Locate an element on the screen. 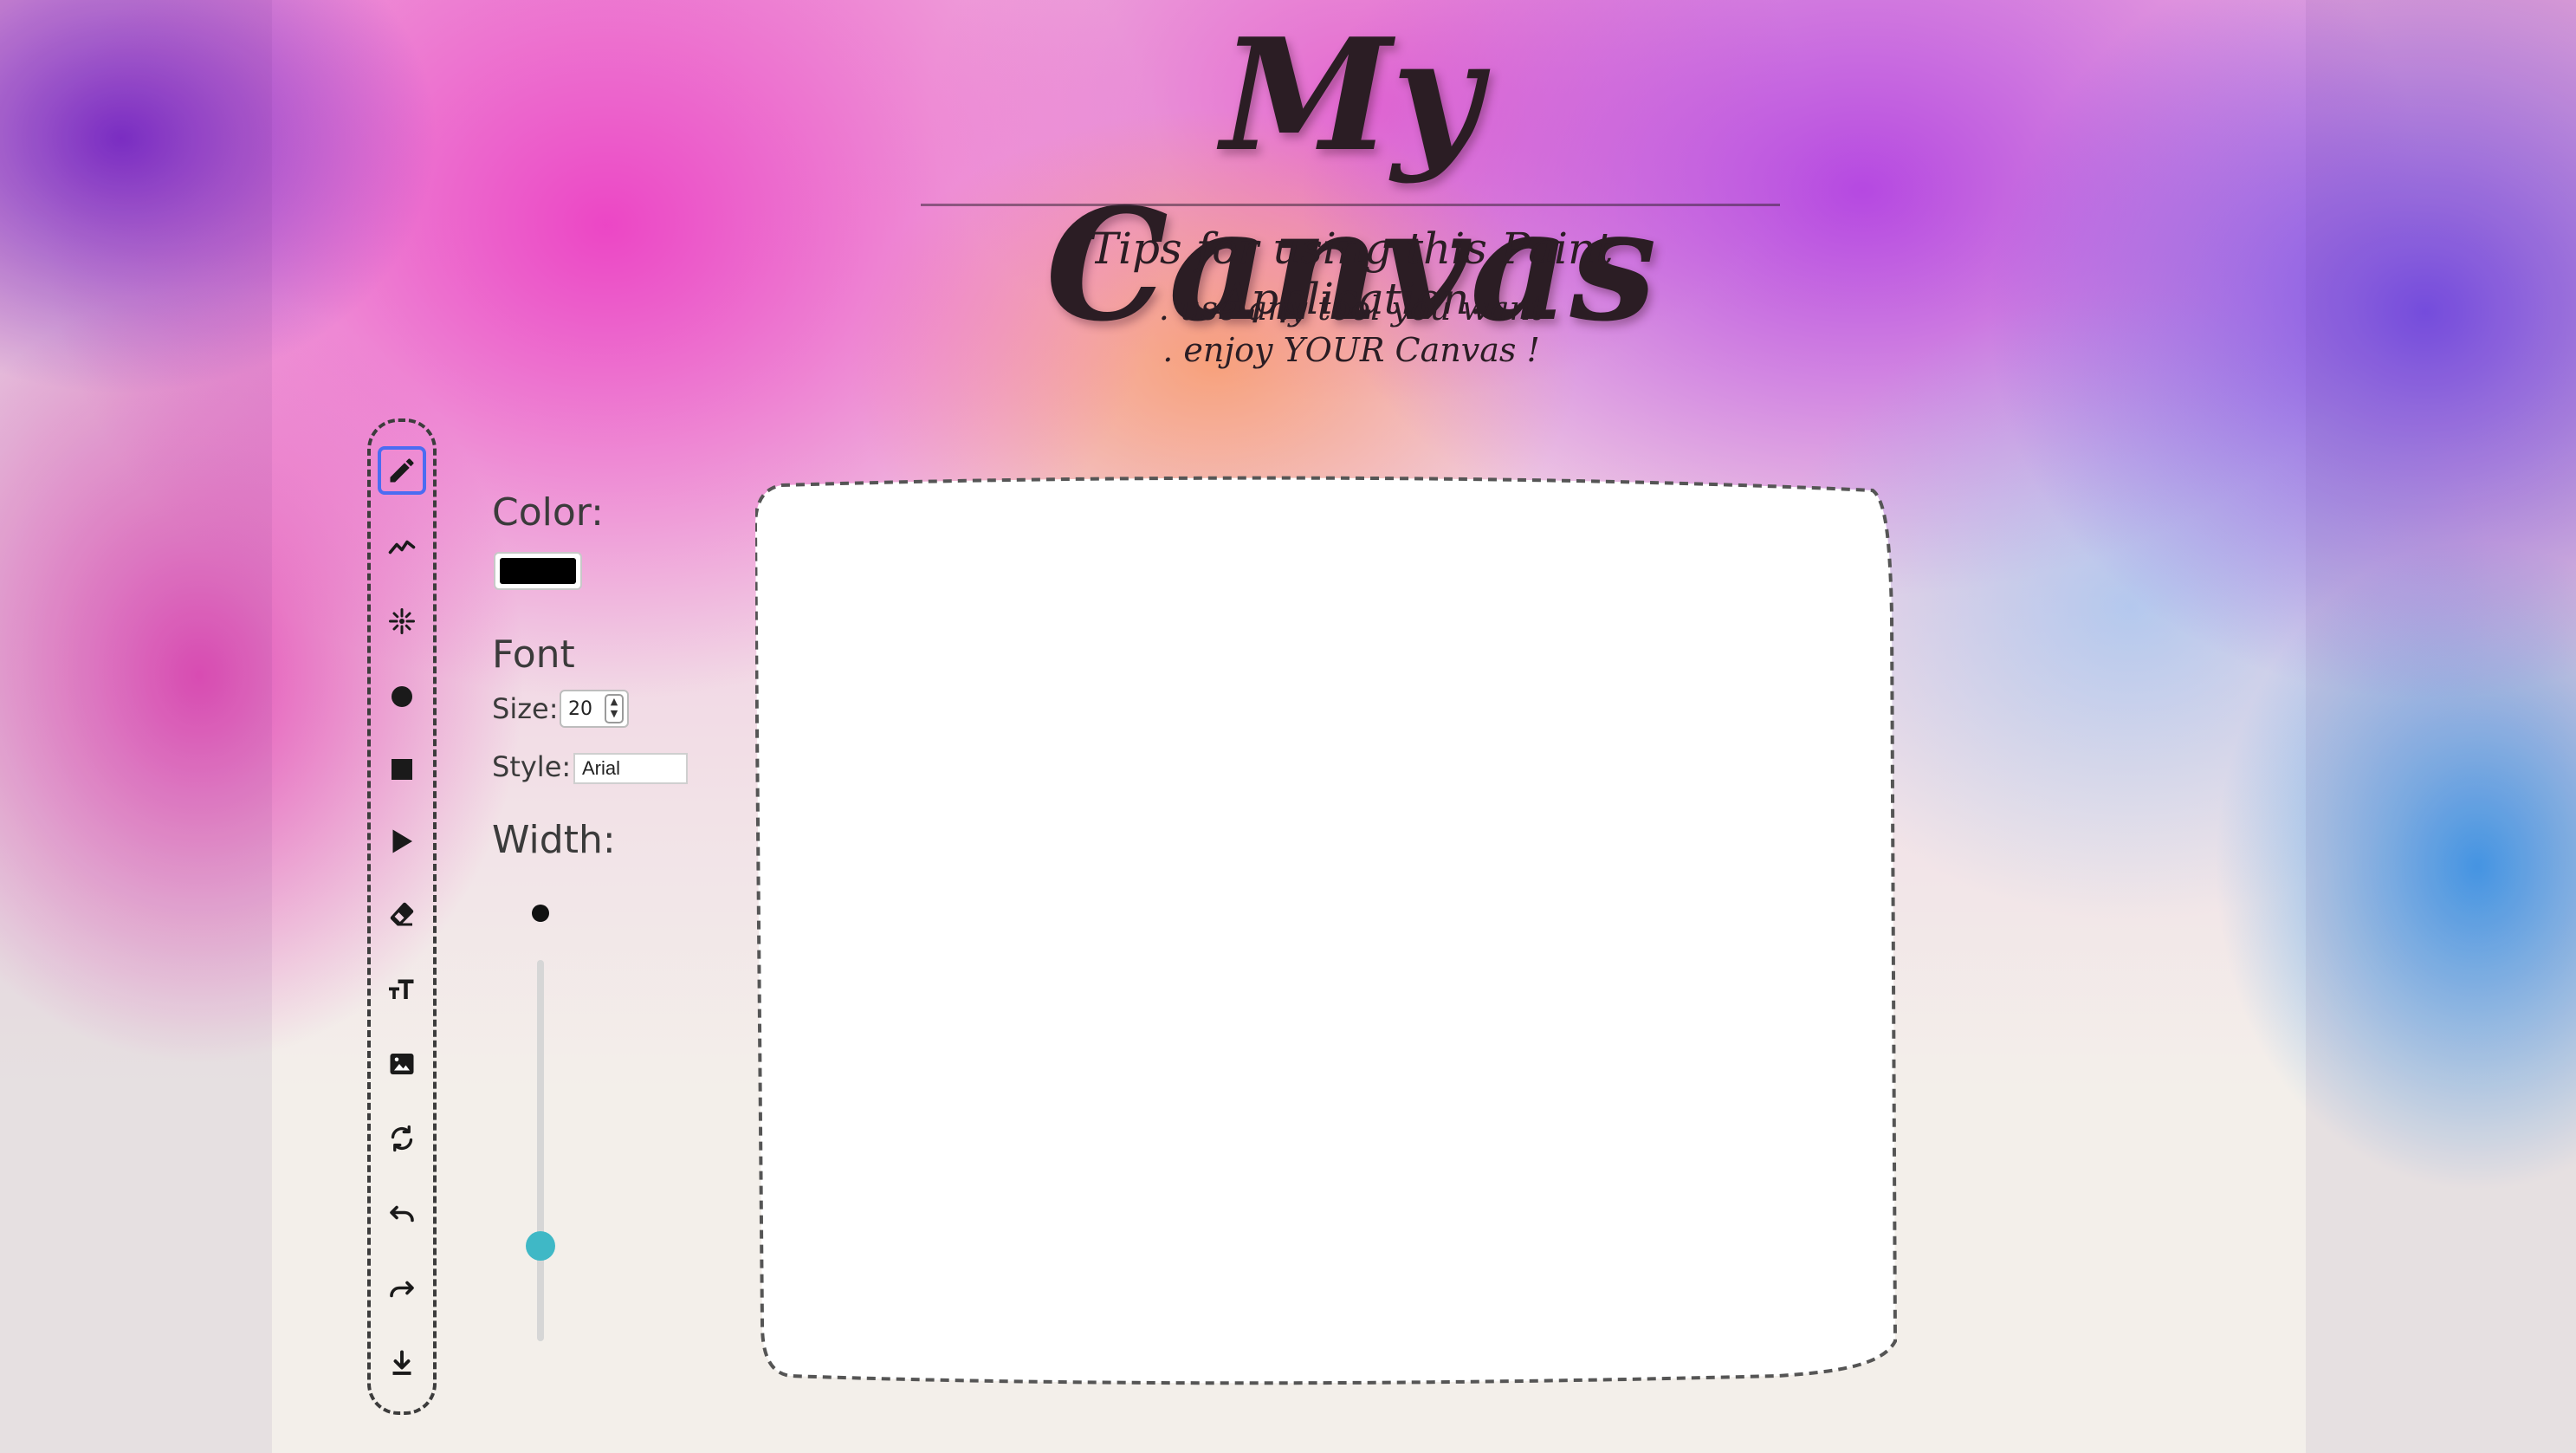  text-tool-button is located at coordinates (402, 988).